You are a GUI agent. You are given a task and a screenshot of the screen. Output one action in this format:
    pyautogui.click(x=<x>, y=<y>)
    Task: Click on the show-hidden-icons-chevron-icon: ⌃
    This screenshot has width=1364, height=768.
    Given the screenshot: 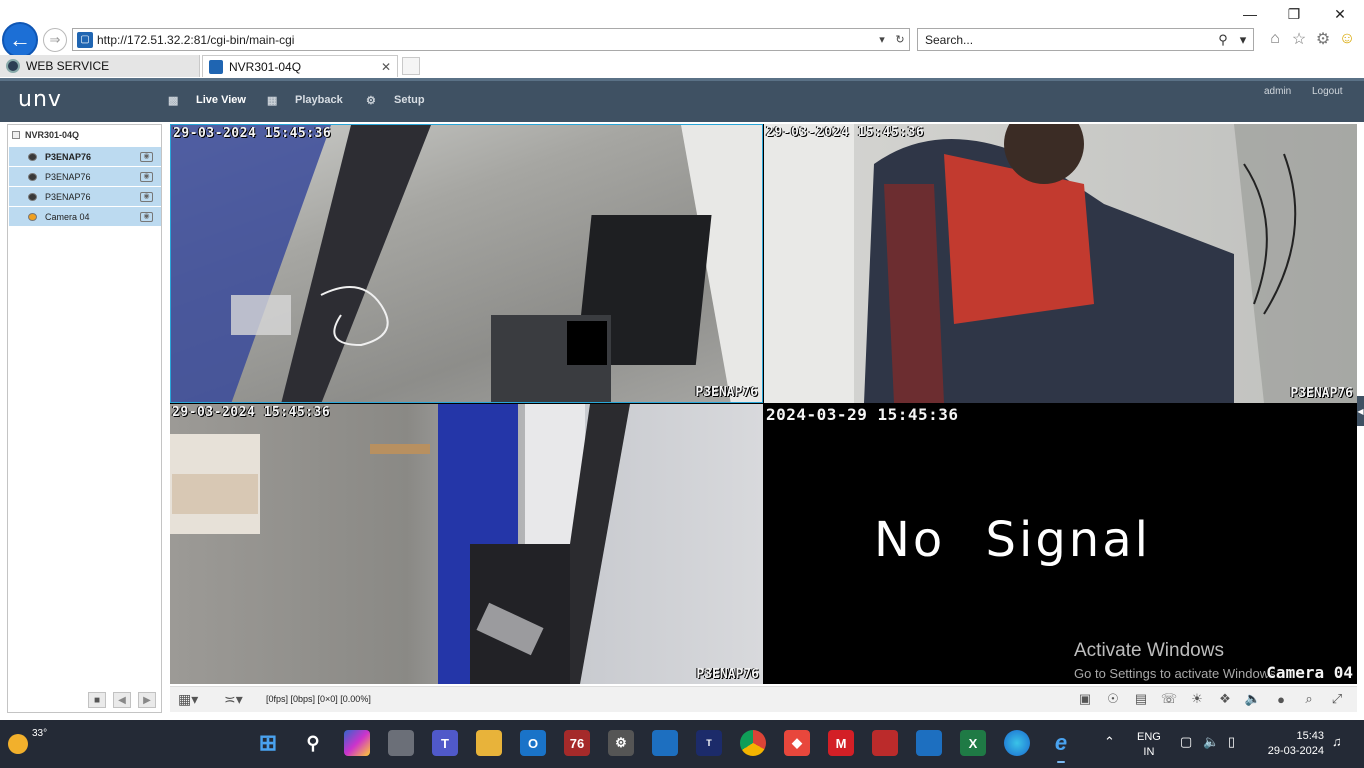 What is the action you would take?
    pyautogui.click(x=1109, y=742)
    